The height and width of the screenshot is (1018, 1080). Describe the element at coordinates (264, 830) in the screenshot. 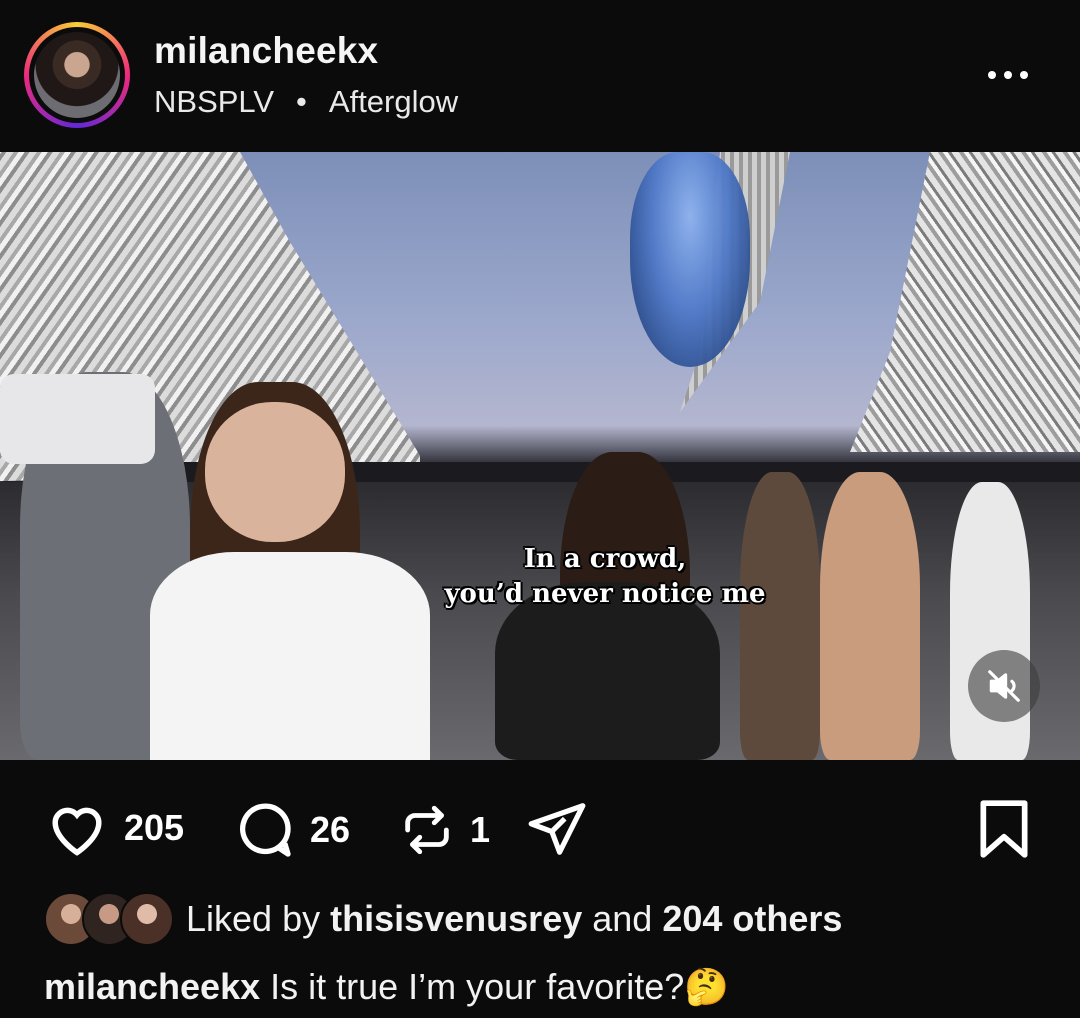

I see `comment-icon` at that location.